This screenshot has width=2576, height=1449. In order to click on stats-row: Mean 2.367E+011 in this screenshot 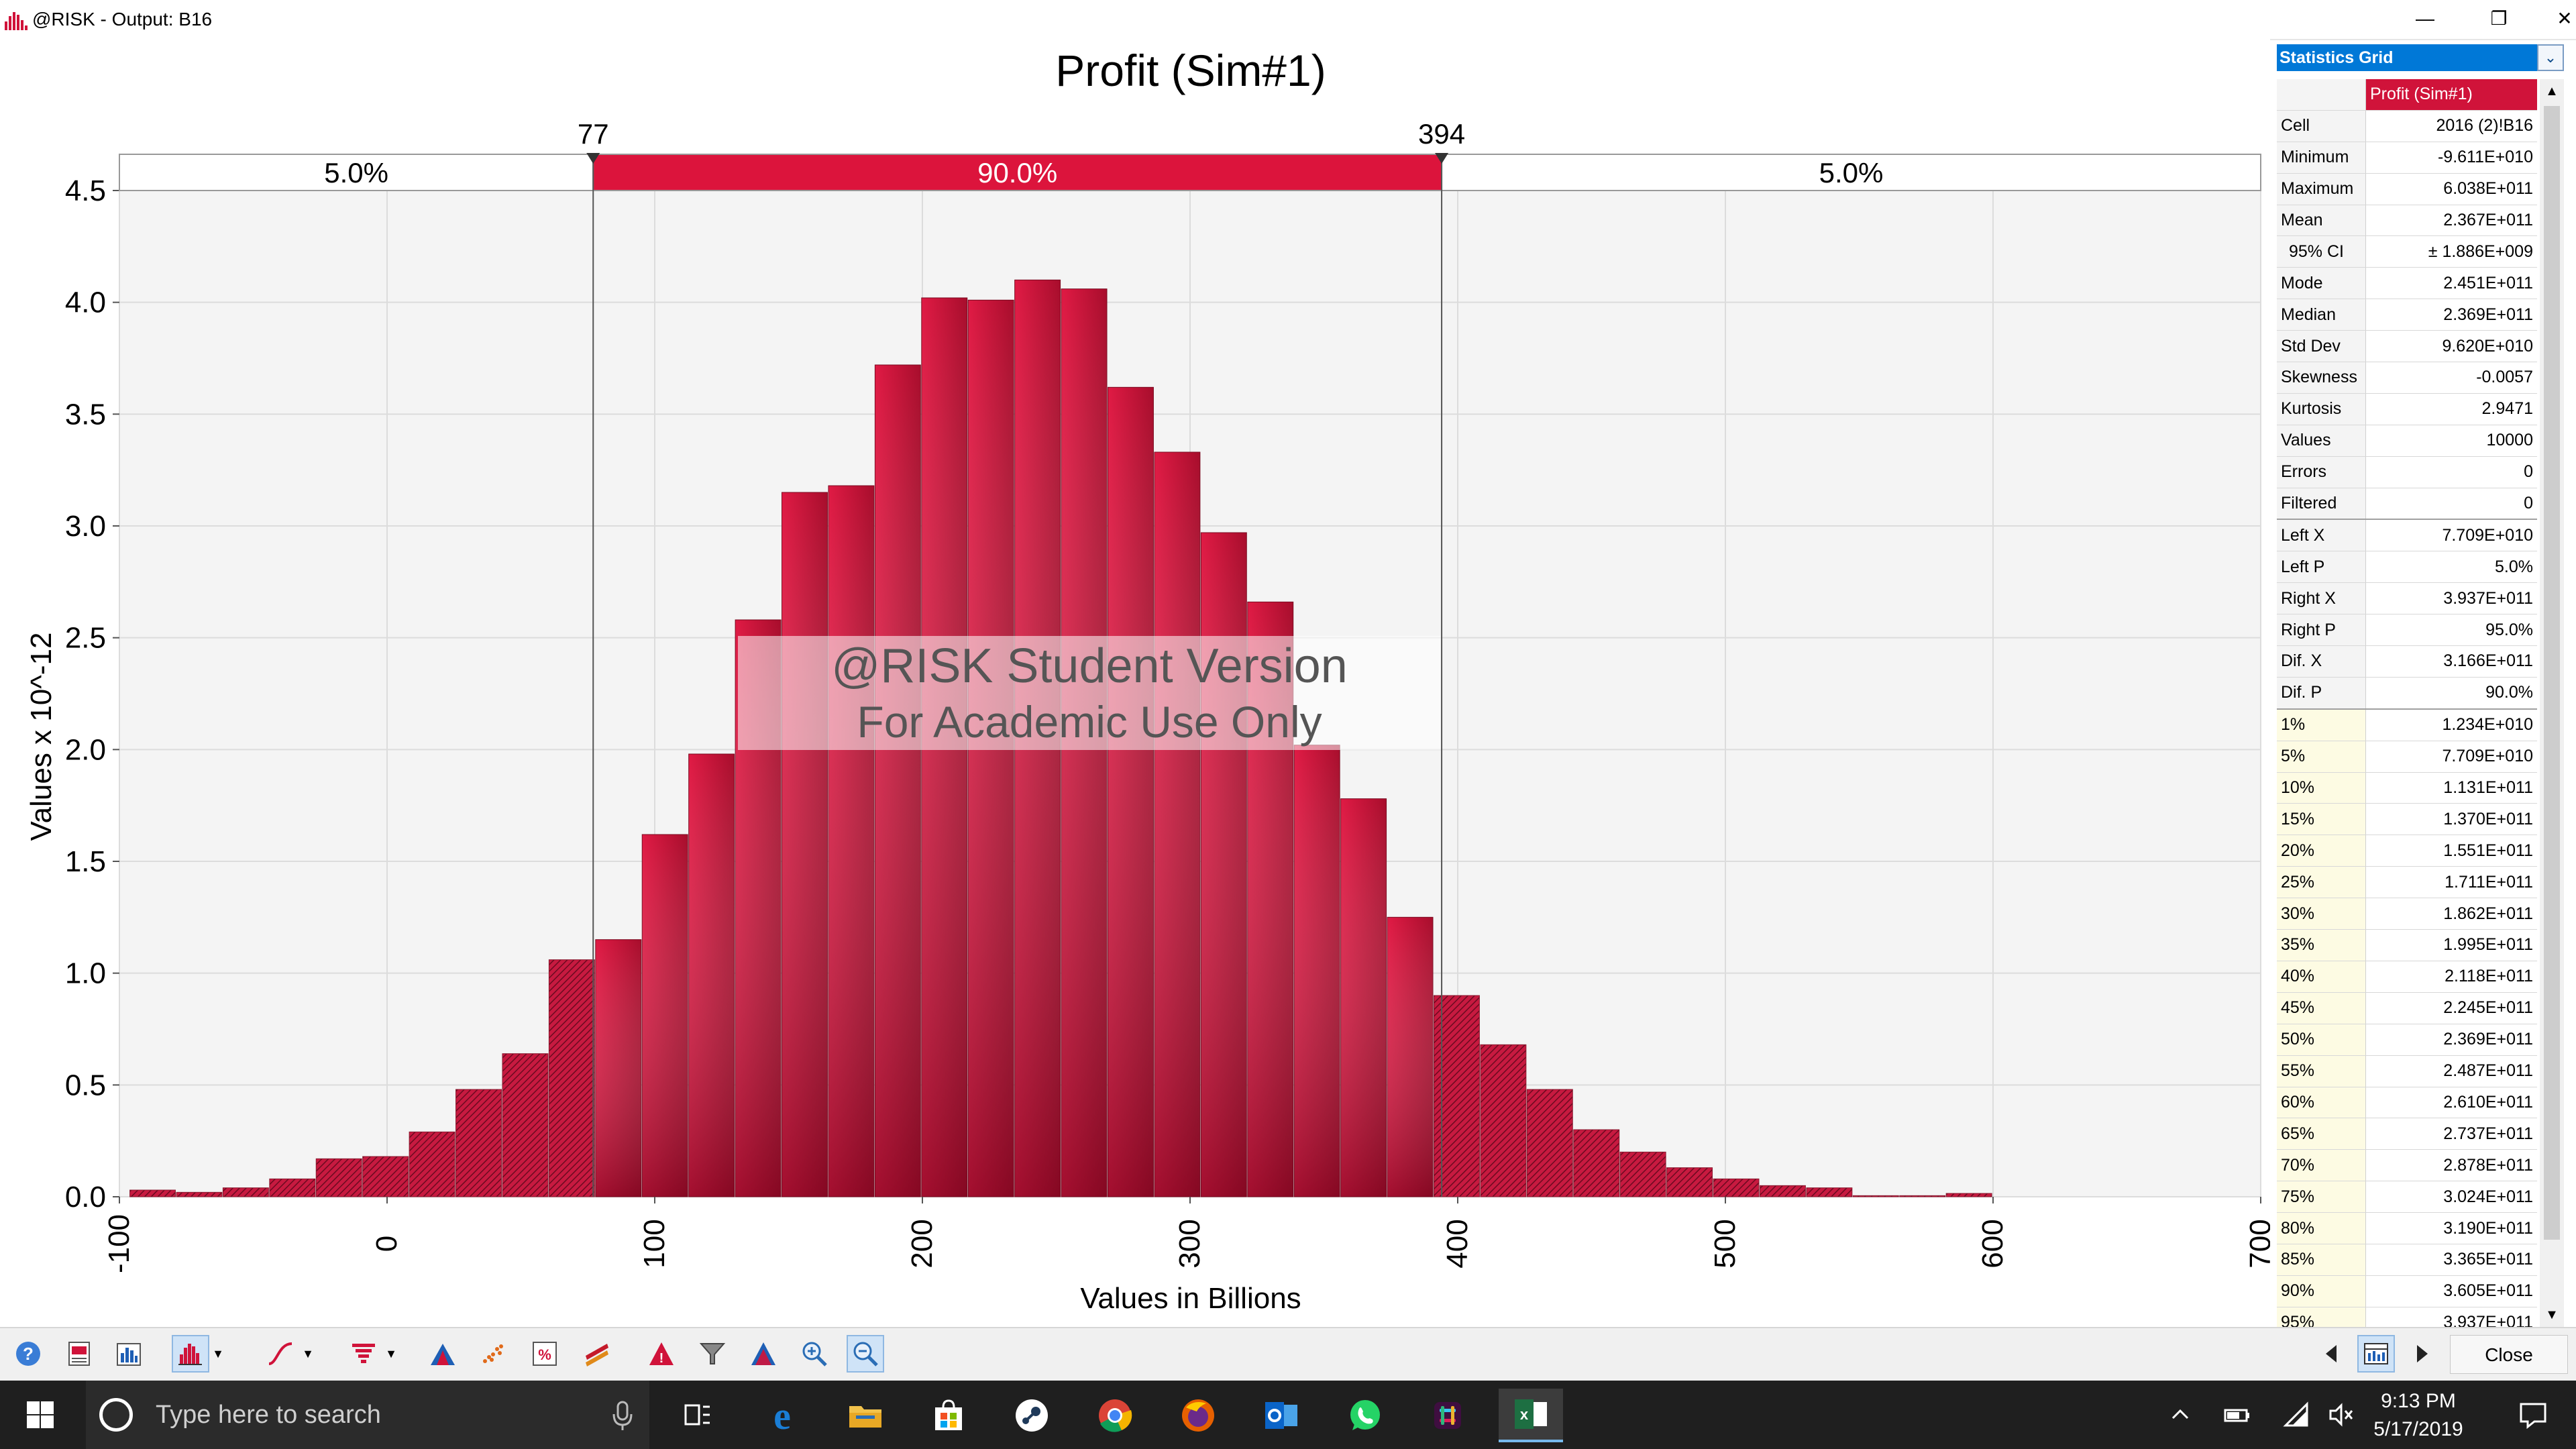, I will do `click(2407, 221)`.